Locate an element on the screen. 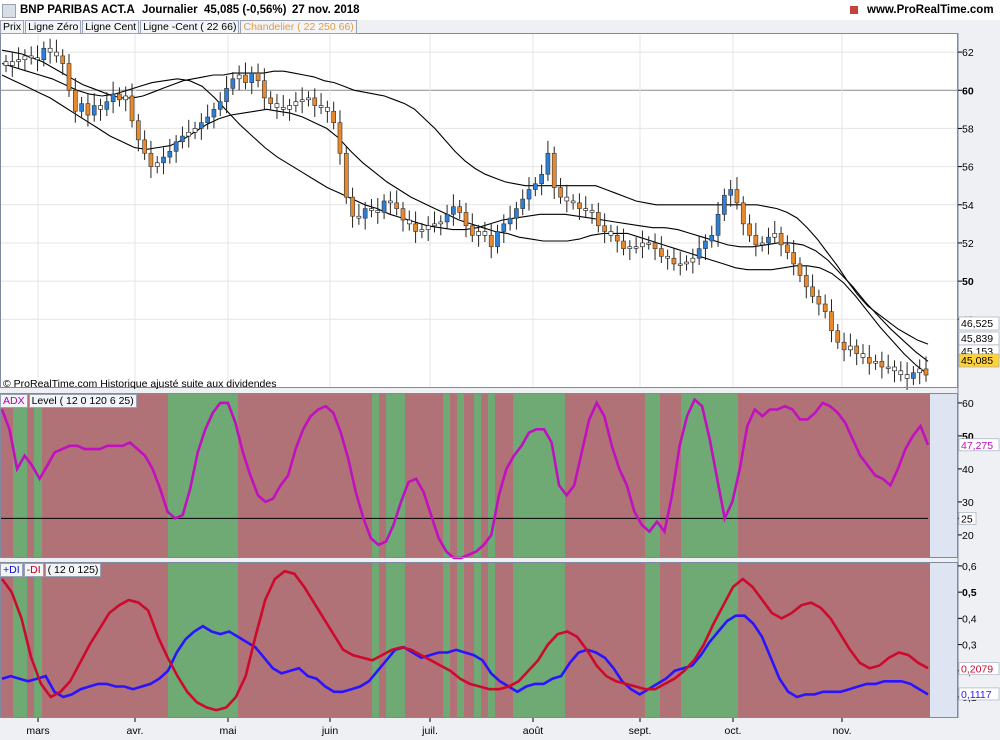 This screenshot has height=740, width=1000. price-last-value: 46,525 is located at coordinates (977, 324).